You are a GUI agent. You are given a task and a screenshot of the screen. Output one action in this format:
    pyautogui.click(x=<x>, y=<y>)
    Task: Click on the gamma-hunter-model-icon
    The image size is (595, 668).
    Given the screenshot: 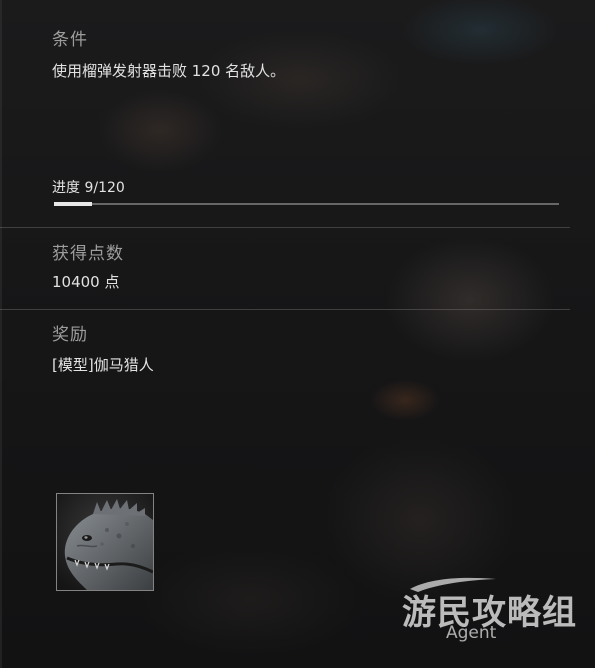 What is the action you would take?
    pyautogui.click(x=105, y=542)
    